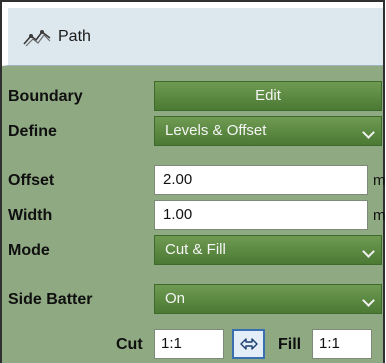 The height and width of the screenshot is (363, 386). I want to click on side-batter-row: Side Batter On, so click(192, 299).